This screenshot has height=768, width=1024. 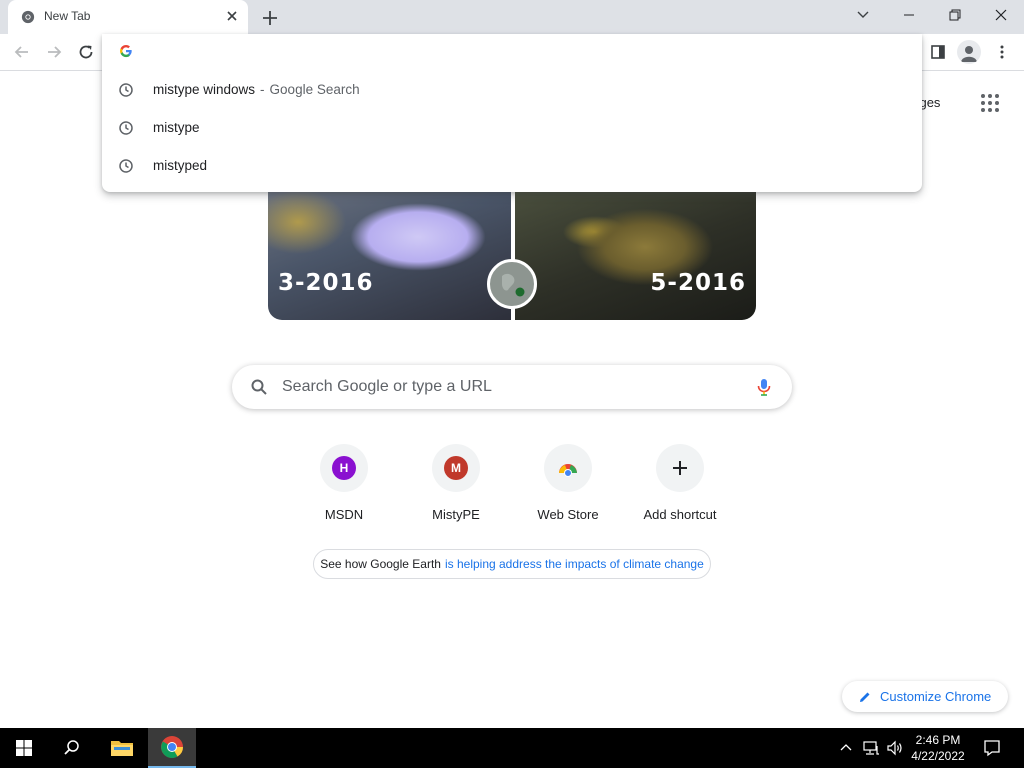 What do you see at coordinates (456, 514) in the screenshot?
I see `shortcut-label: MistyPE` at bounding box center [456, 514].